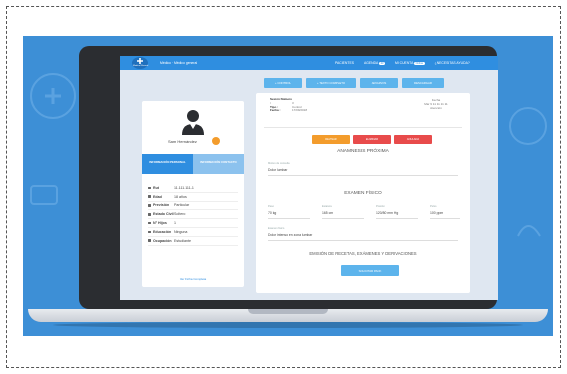  I want to click on nav-item-pacientes: PACIENTES, so click(344, 63).